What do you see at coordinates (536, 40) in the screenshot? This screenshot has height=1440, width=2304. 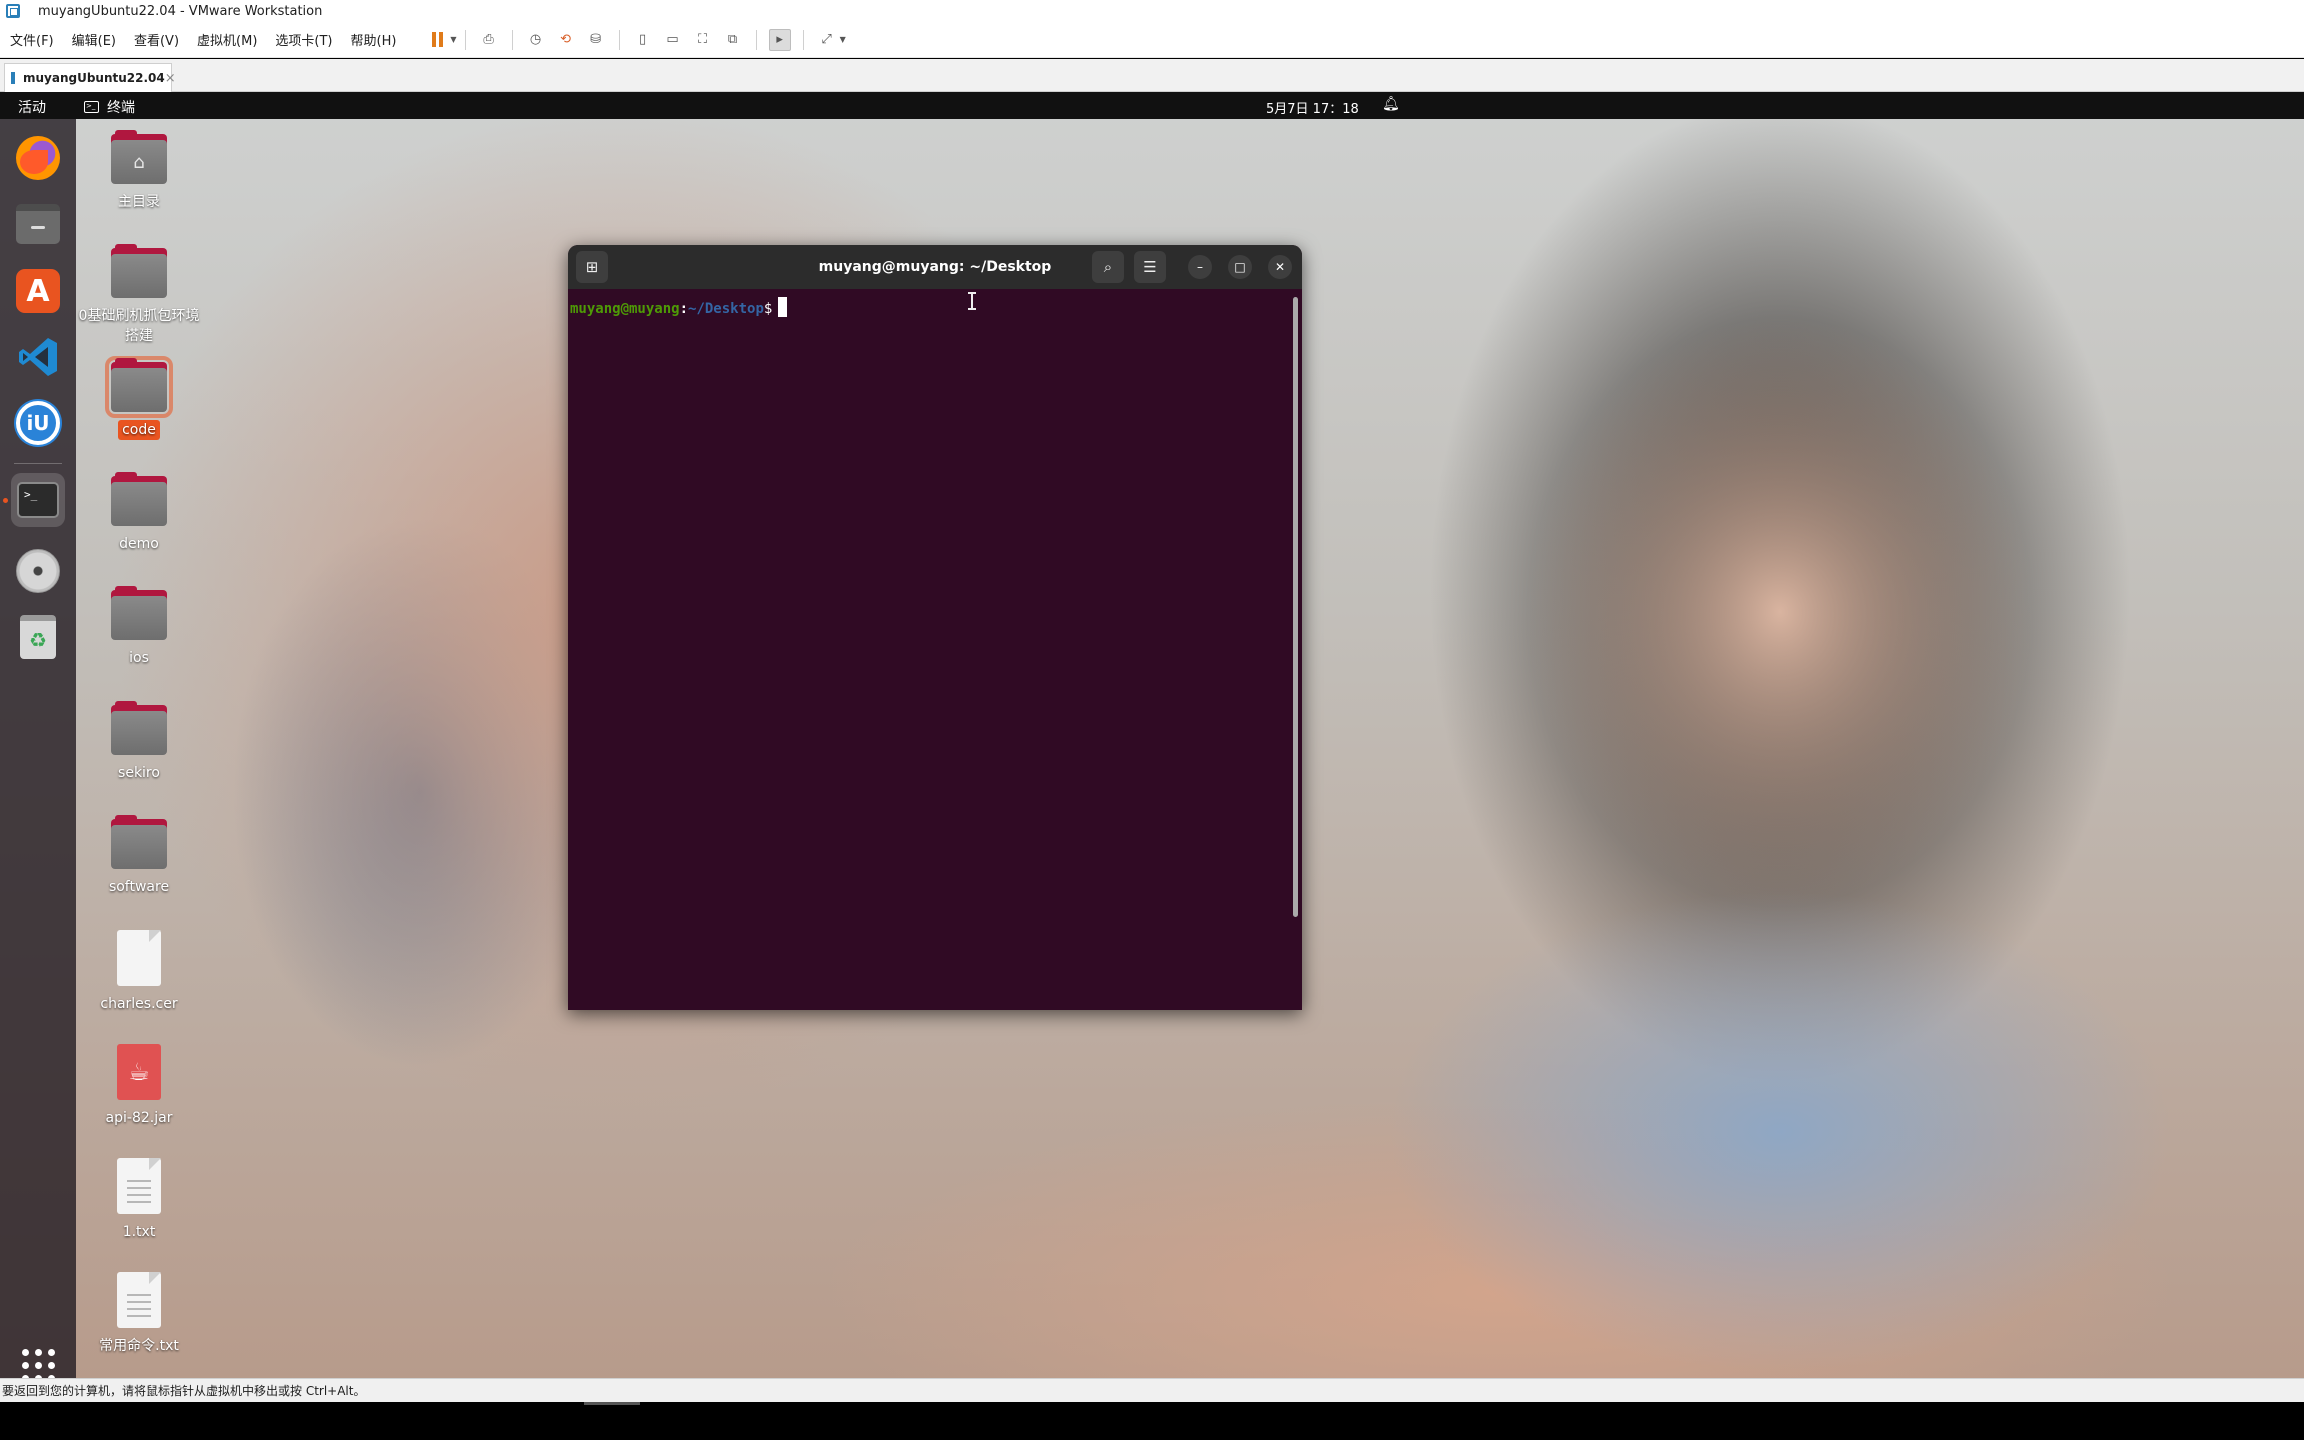 I see `snapshot-icon: ◷` at bounding box center [536, 40].